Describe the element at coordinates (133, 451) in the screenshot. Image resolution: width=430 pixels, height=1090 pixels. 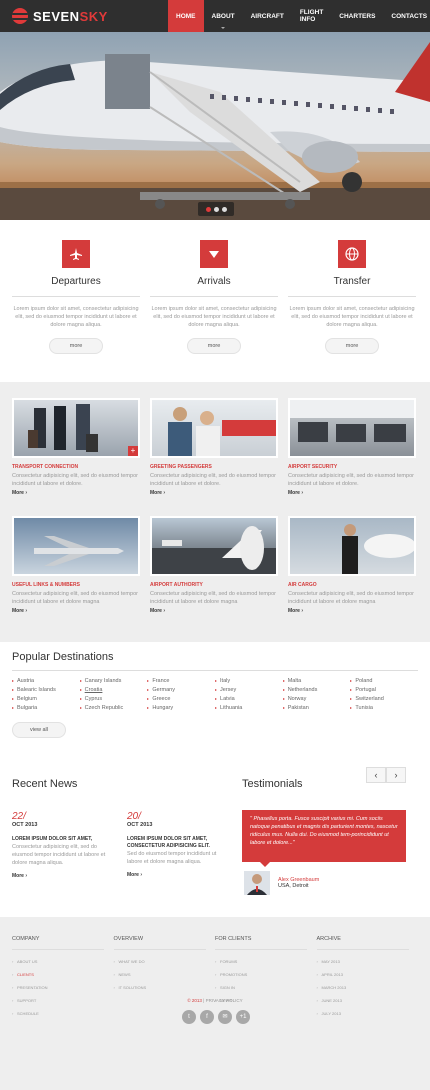
I see `plus-icon: +` at that location.